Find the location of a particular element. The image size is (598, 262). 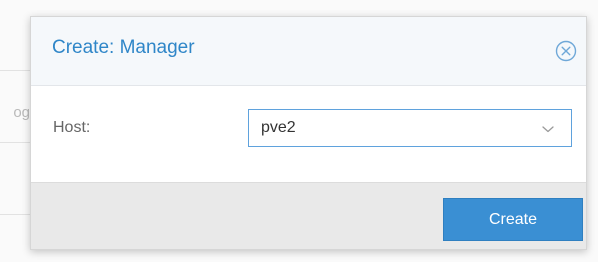

host-label: Host: is located at coordinates (72, 127).